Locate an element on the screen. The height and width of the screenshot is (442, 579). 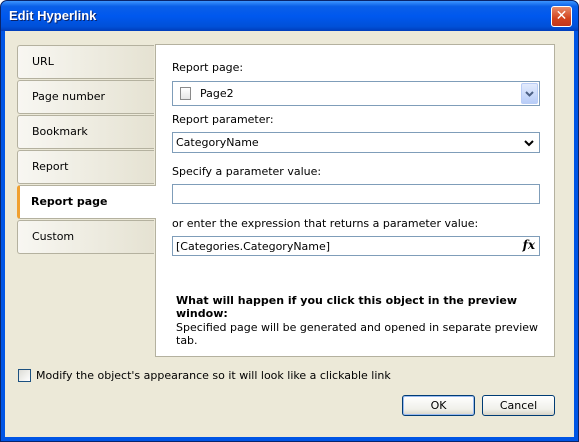
tab-report-page: Report page is located at coordinates (86, 202).